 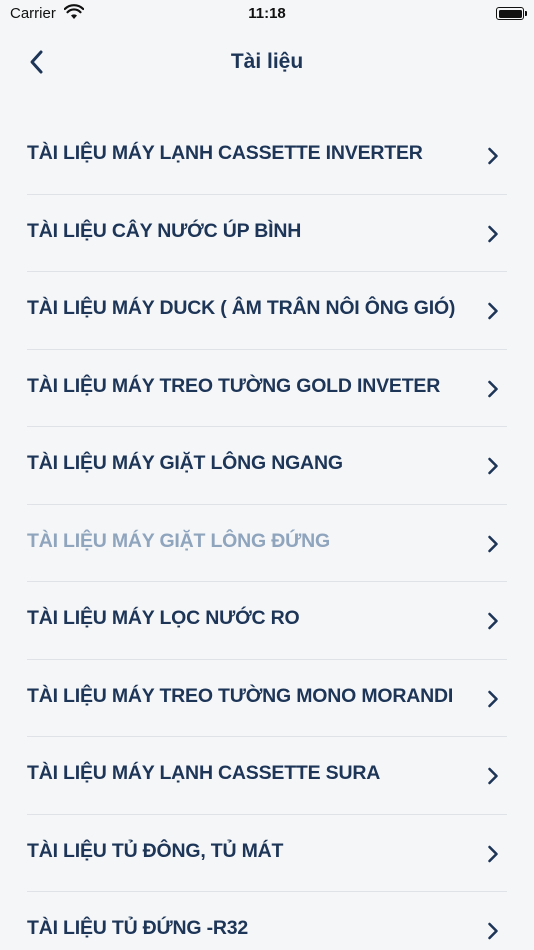 I want to click on list-item: TÀI LIỆU TỦ ĐÔNG, TỦ MÁT, so click(x=267, y=853).